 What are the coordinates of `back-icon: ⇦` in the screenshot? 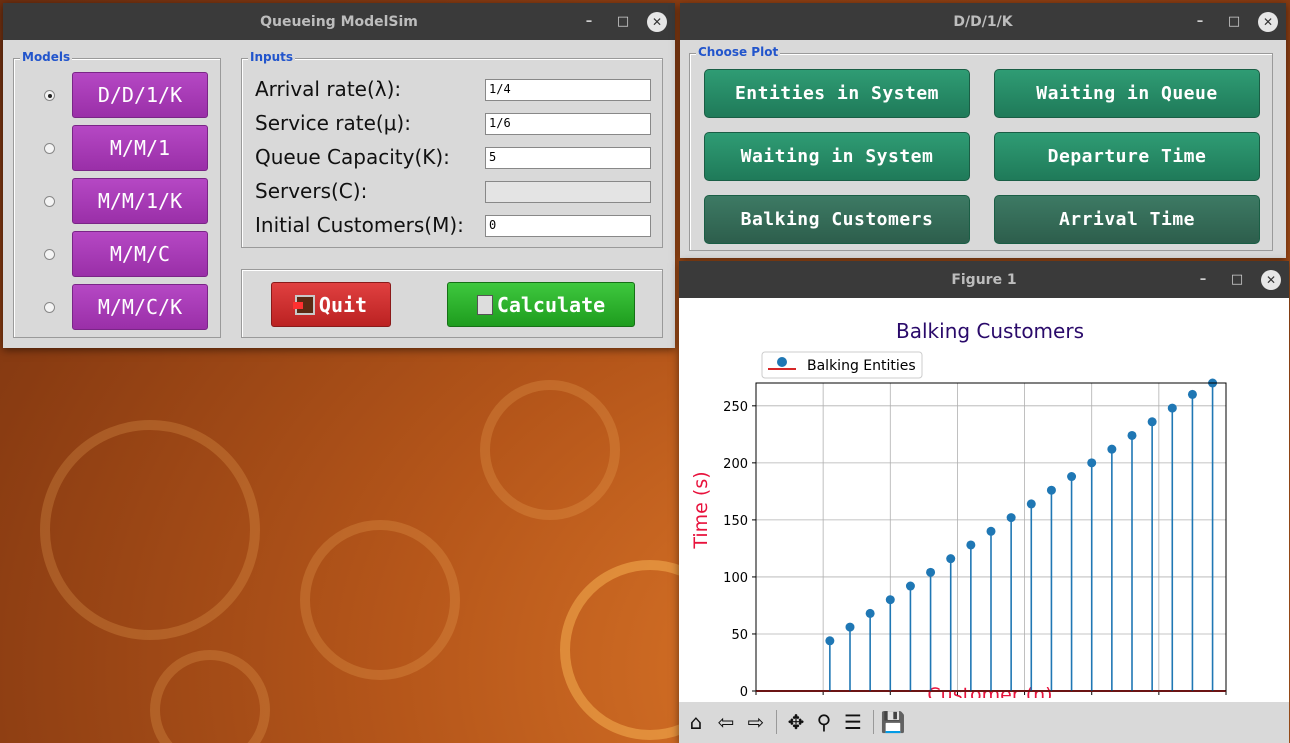 It's located at (726, 722).